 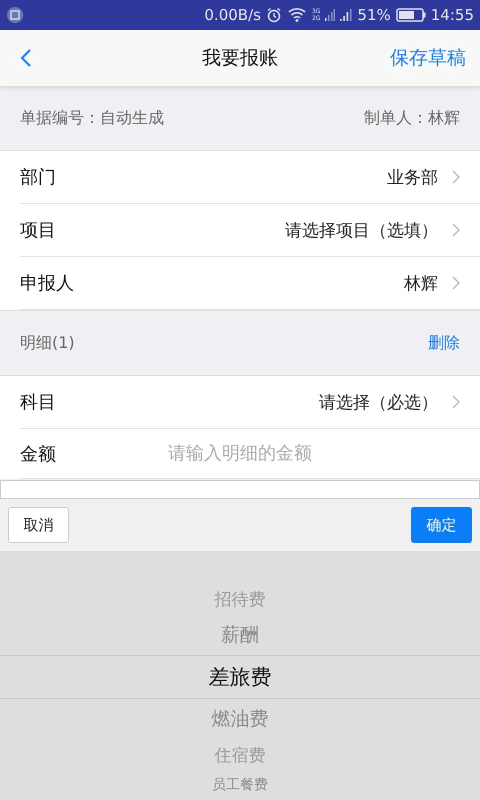 What do you see at coordinates (240, 599) in the screenshot?
I see `picker-option: 招待费` at bounding box center [240, 599].